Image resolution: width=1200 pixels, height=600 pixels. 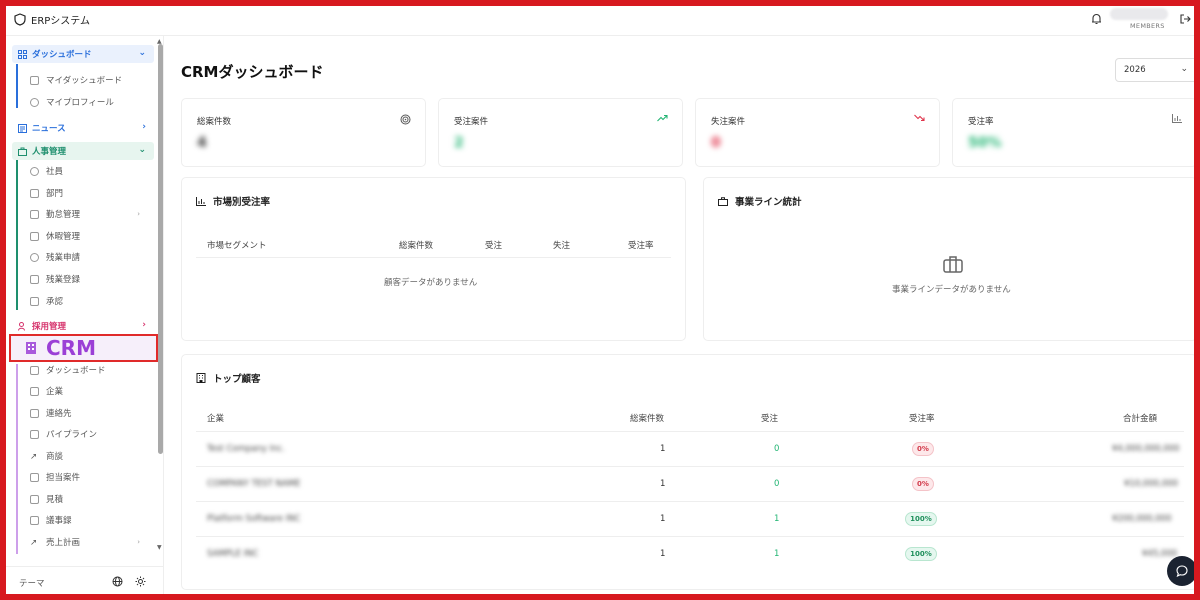 I want to click on sidebar-item-minutes: 議事録, so click(x=90, y=520).